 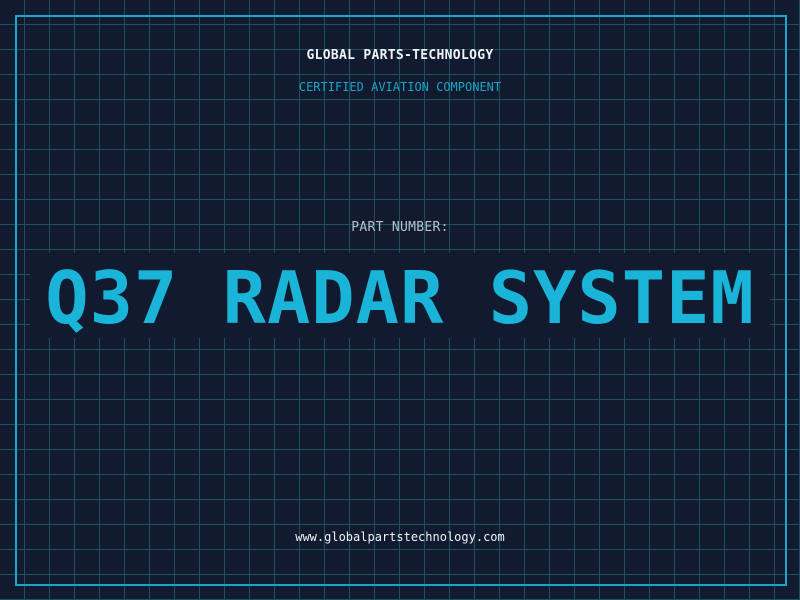 What do you see at coordinates (400, 227) in the screenshot?
I see `part-number-label: PART NUMBER:` at bounding box center [400, 227].